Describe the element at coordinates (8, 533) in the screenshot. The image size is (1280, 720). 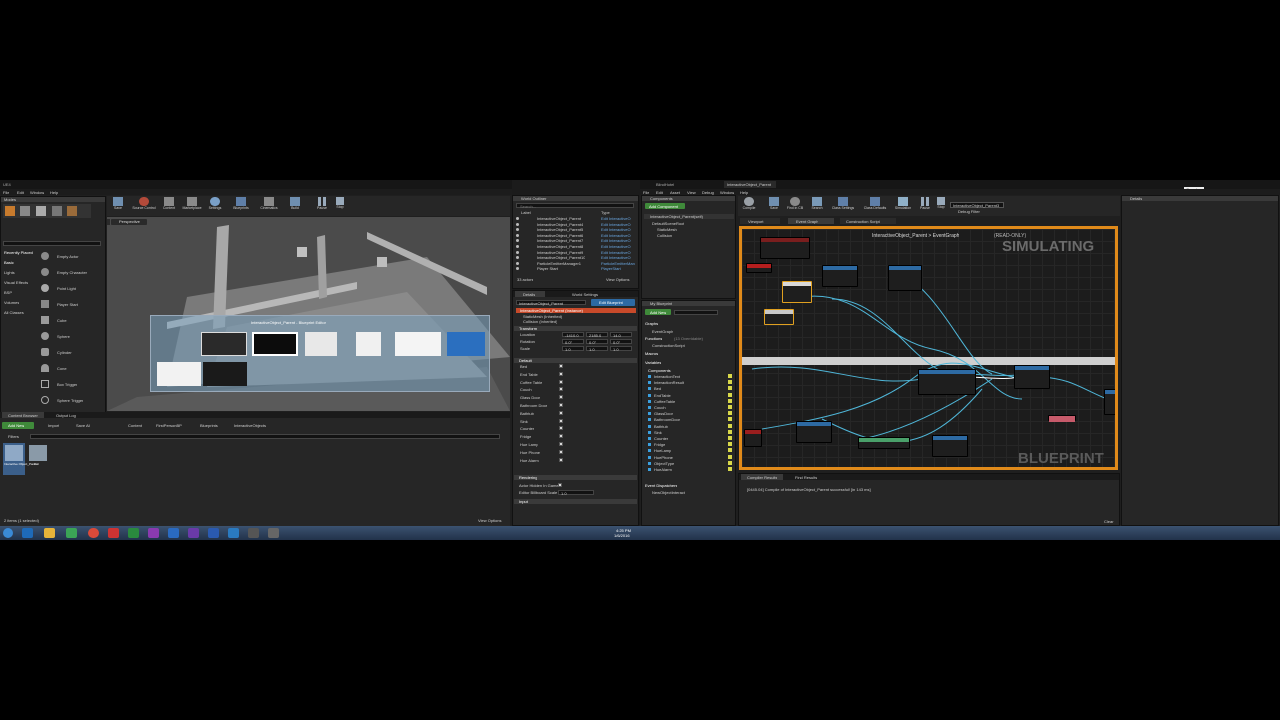
I see `start-button` at that location.